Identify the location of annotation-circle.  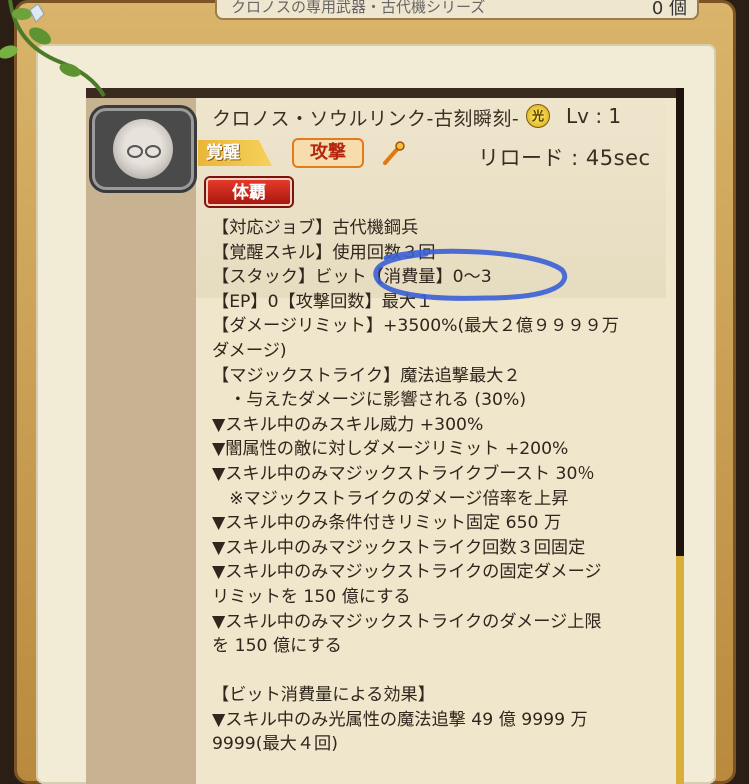
(470, 274).